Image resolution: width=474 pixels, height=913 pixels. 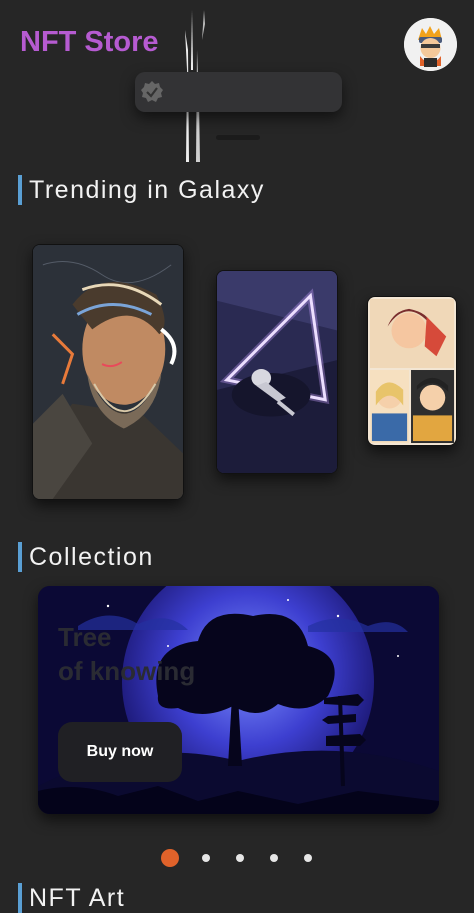 I want to click on toast-handle, so click(x=238, y=137).